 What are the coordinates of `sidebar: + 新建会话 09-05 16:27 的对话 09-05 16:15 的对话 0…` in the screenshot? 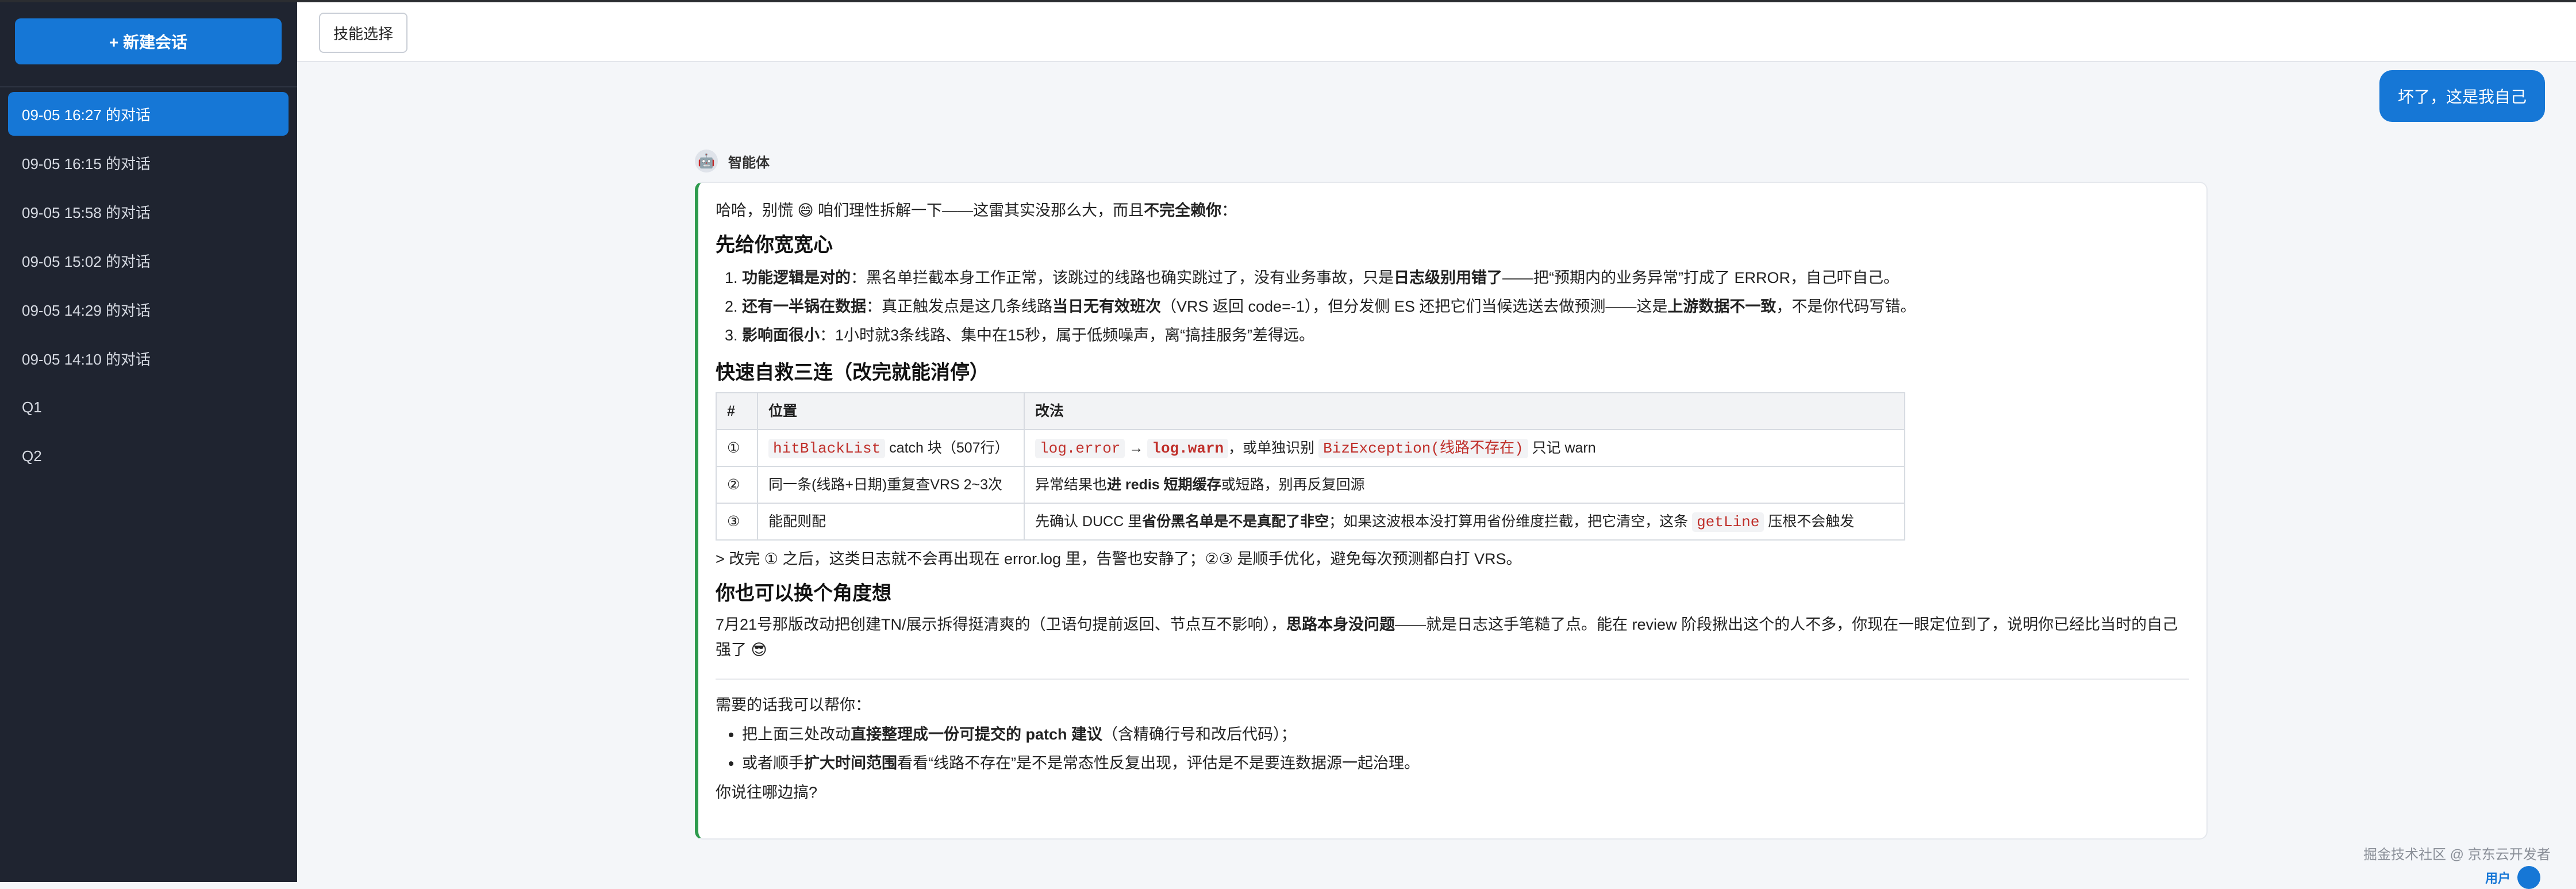 It's located at (148, 442).